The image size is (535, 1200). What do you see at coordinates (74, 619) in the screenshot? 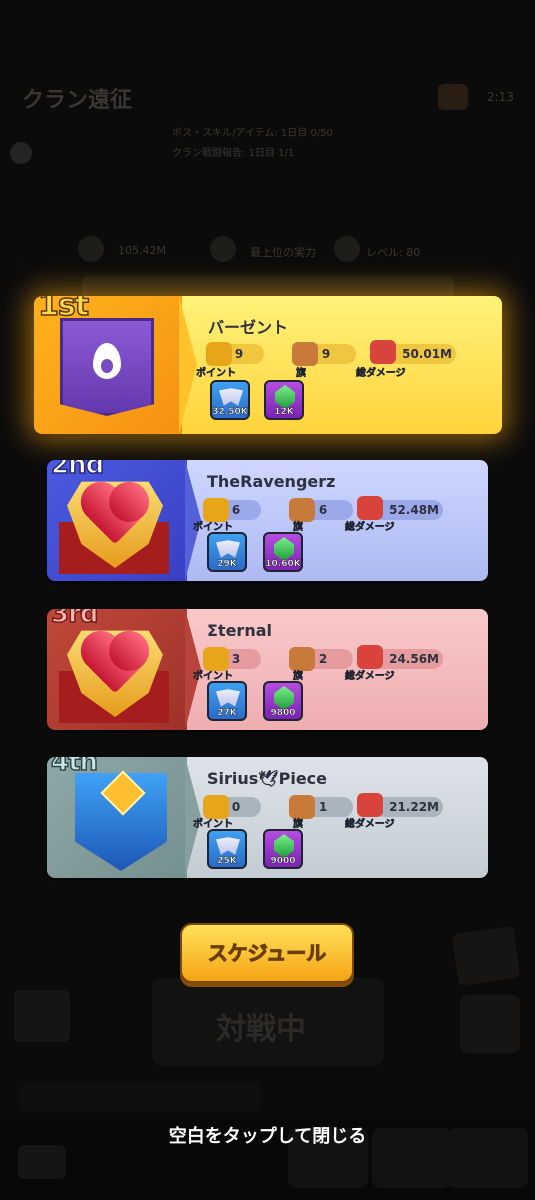
I see `rank-position: 3rd` at bounding box center [74, 619].